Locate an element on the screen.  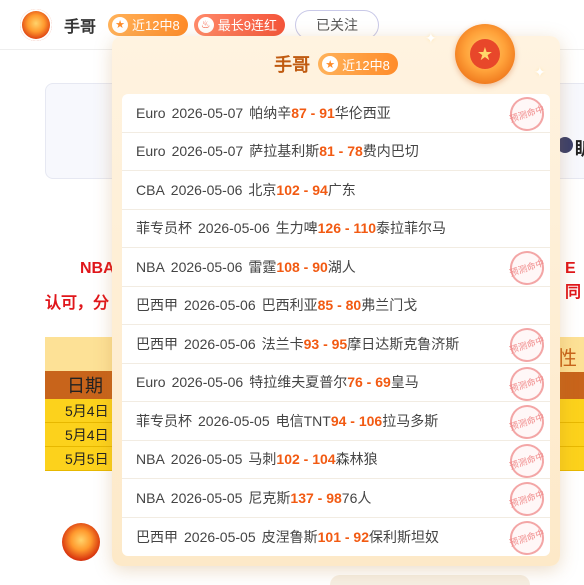
score-label: 126 - 110 is located at coordinates (347, 228).